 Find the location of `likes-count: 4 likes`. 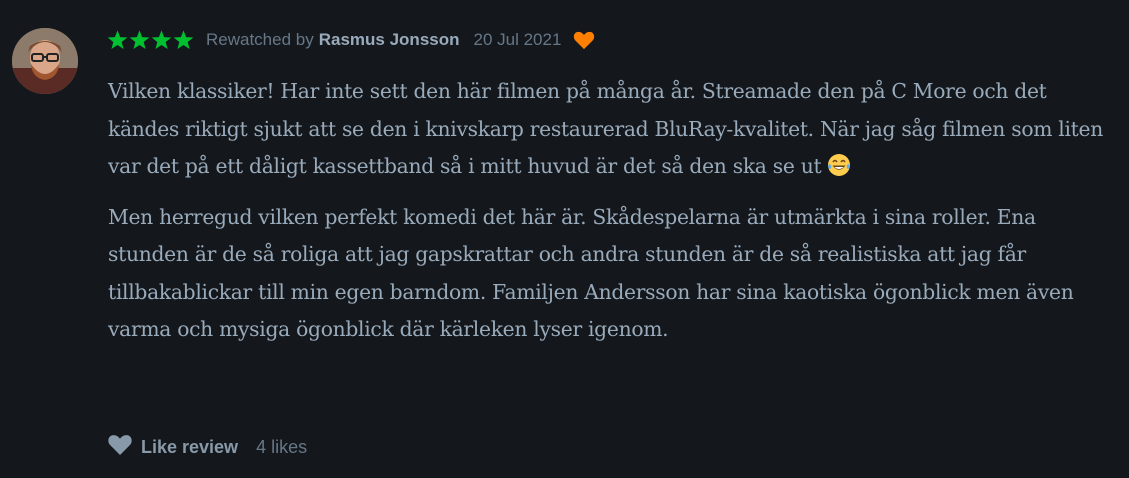

likes-count: 4 likes is located at coordinates (281, 447).